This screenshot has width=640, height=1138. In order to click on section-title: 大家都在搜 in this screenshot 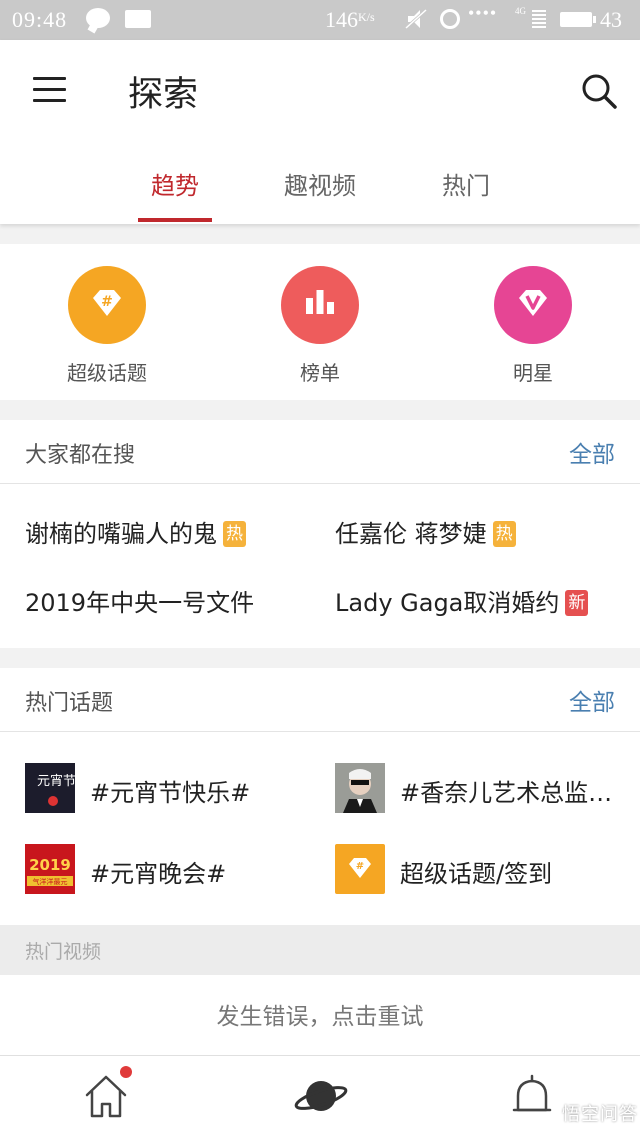, I will do `click(80, 455)`.